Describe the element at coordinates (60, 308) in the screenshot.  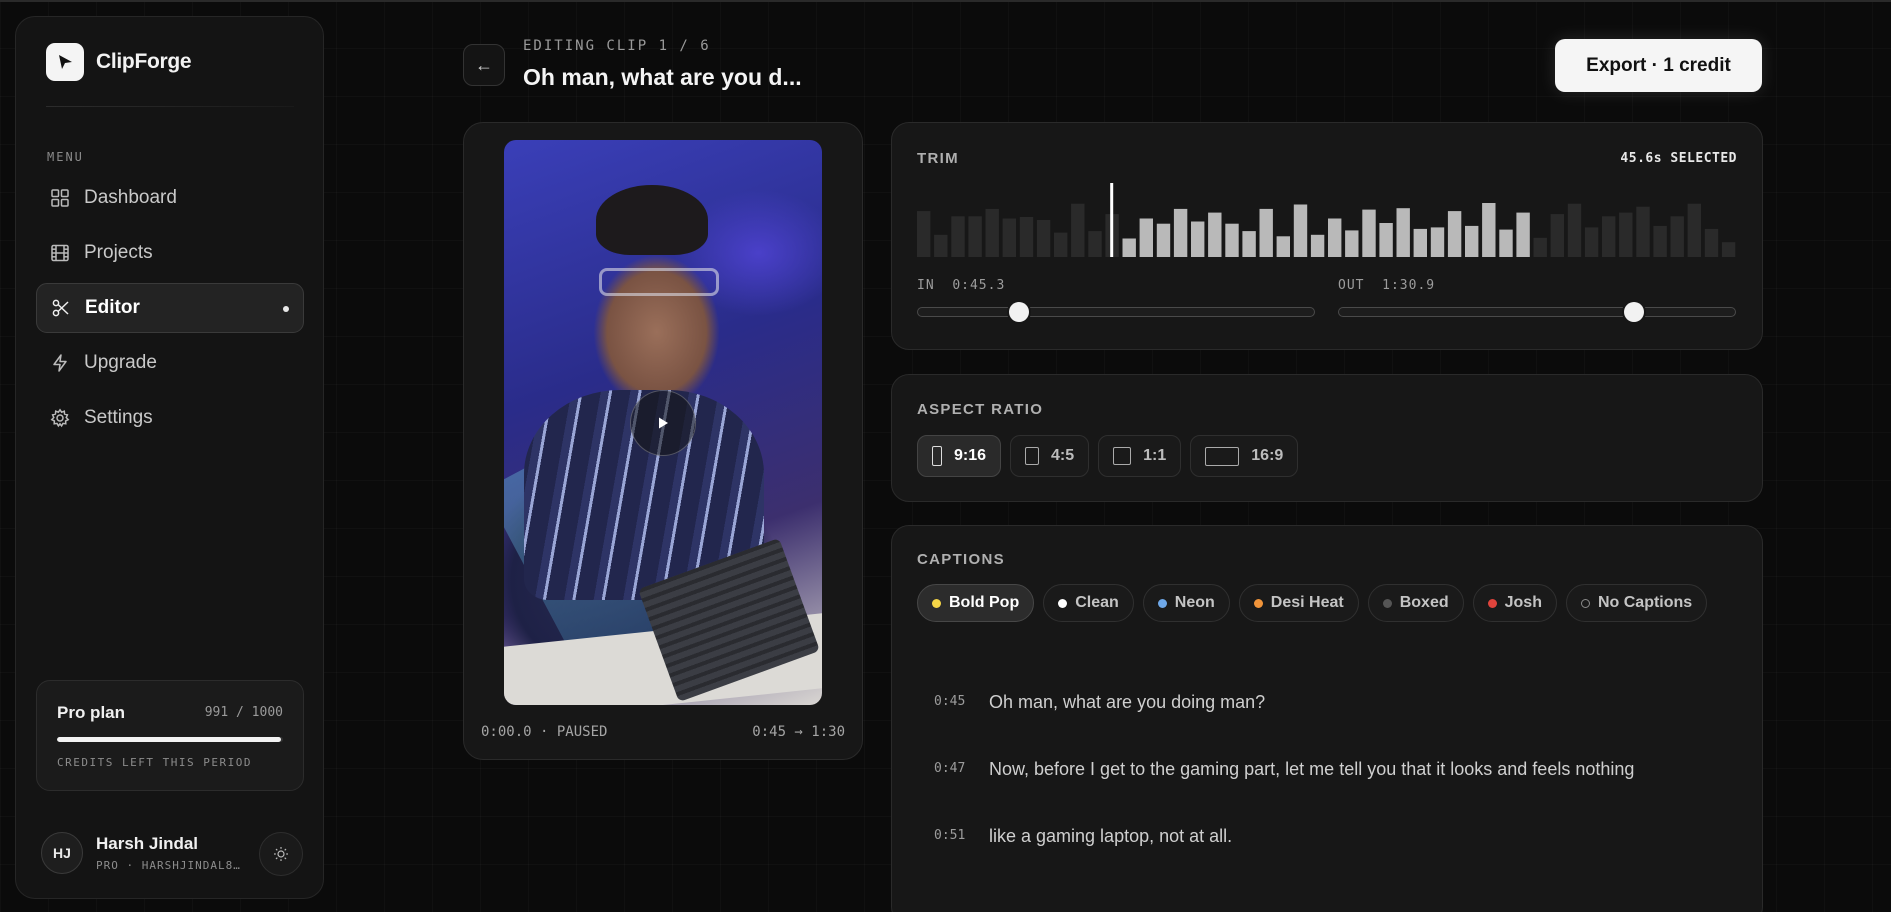
I see `scissors-icon` at that location.